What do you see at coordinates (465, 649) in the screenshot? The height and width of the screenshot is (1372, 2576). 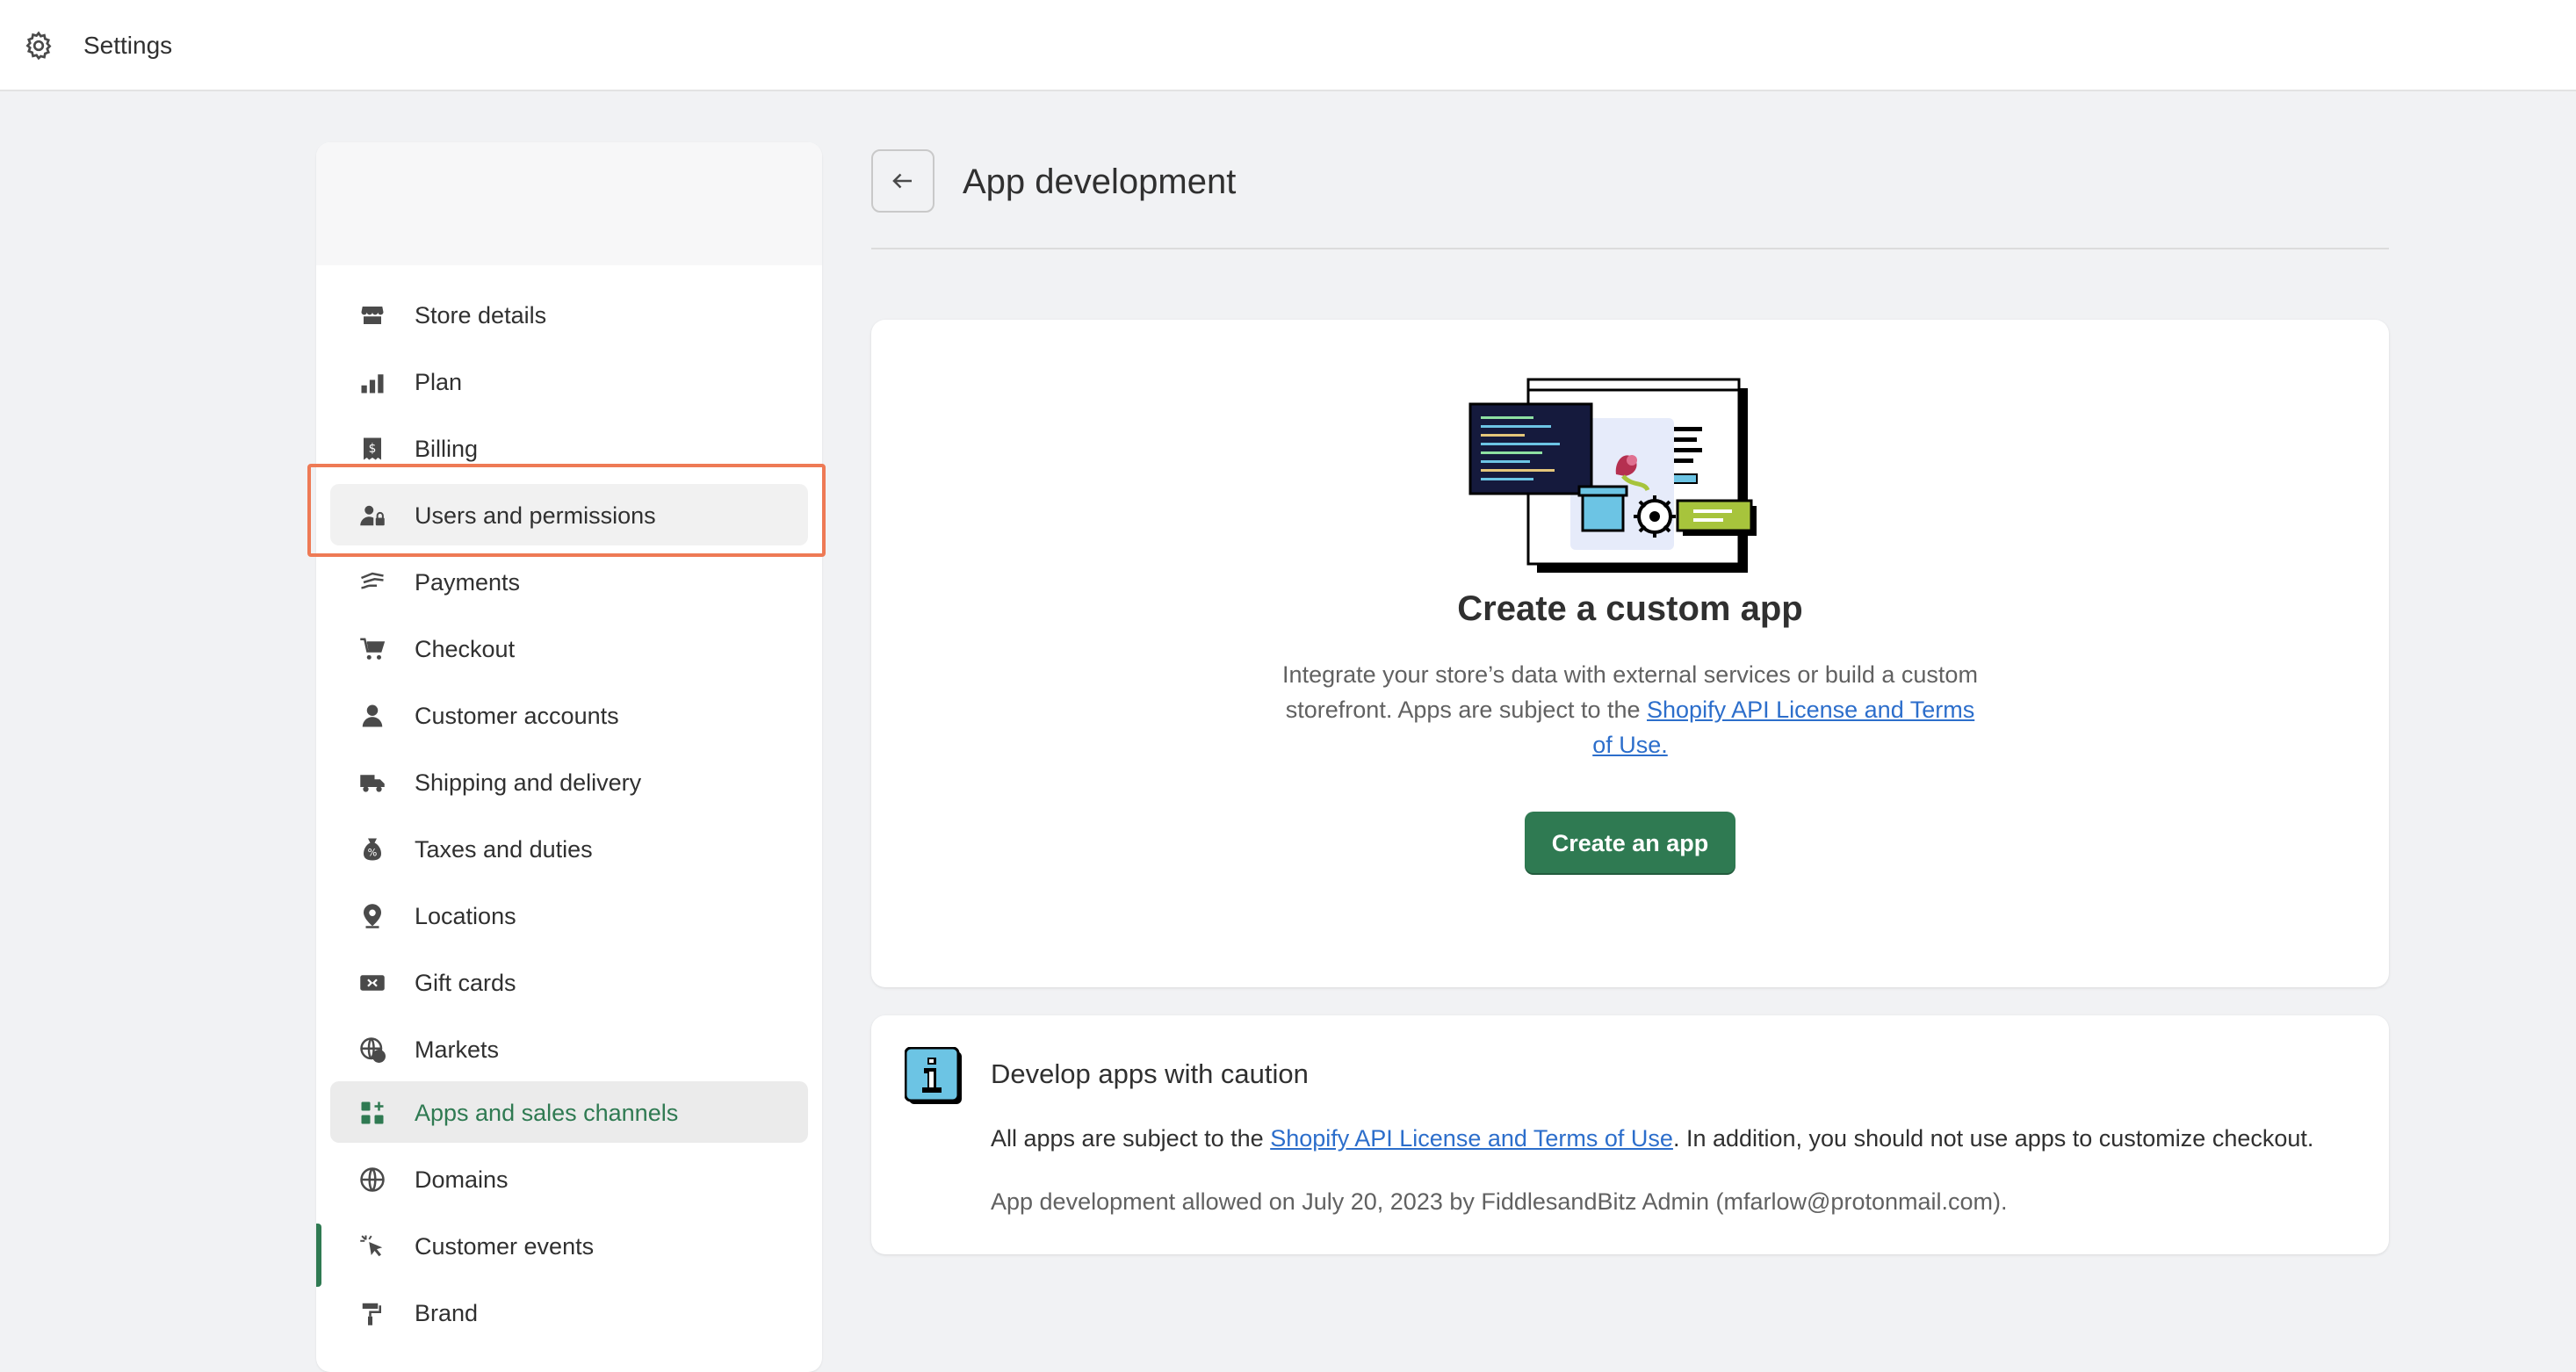 I see `sidebar-item-label: Checkout` at bounding box center [465, 649].